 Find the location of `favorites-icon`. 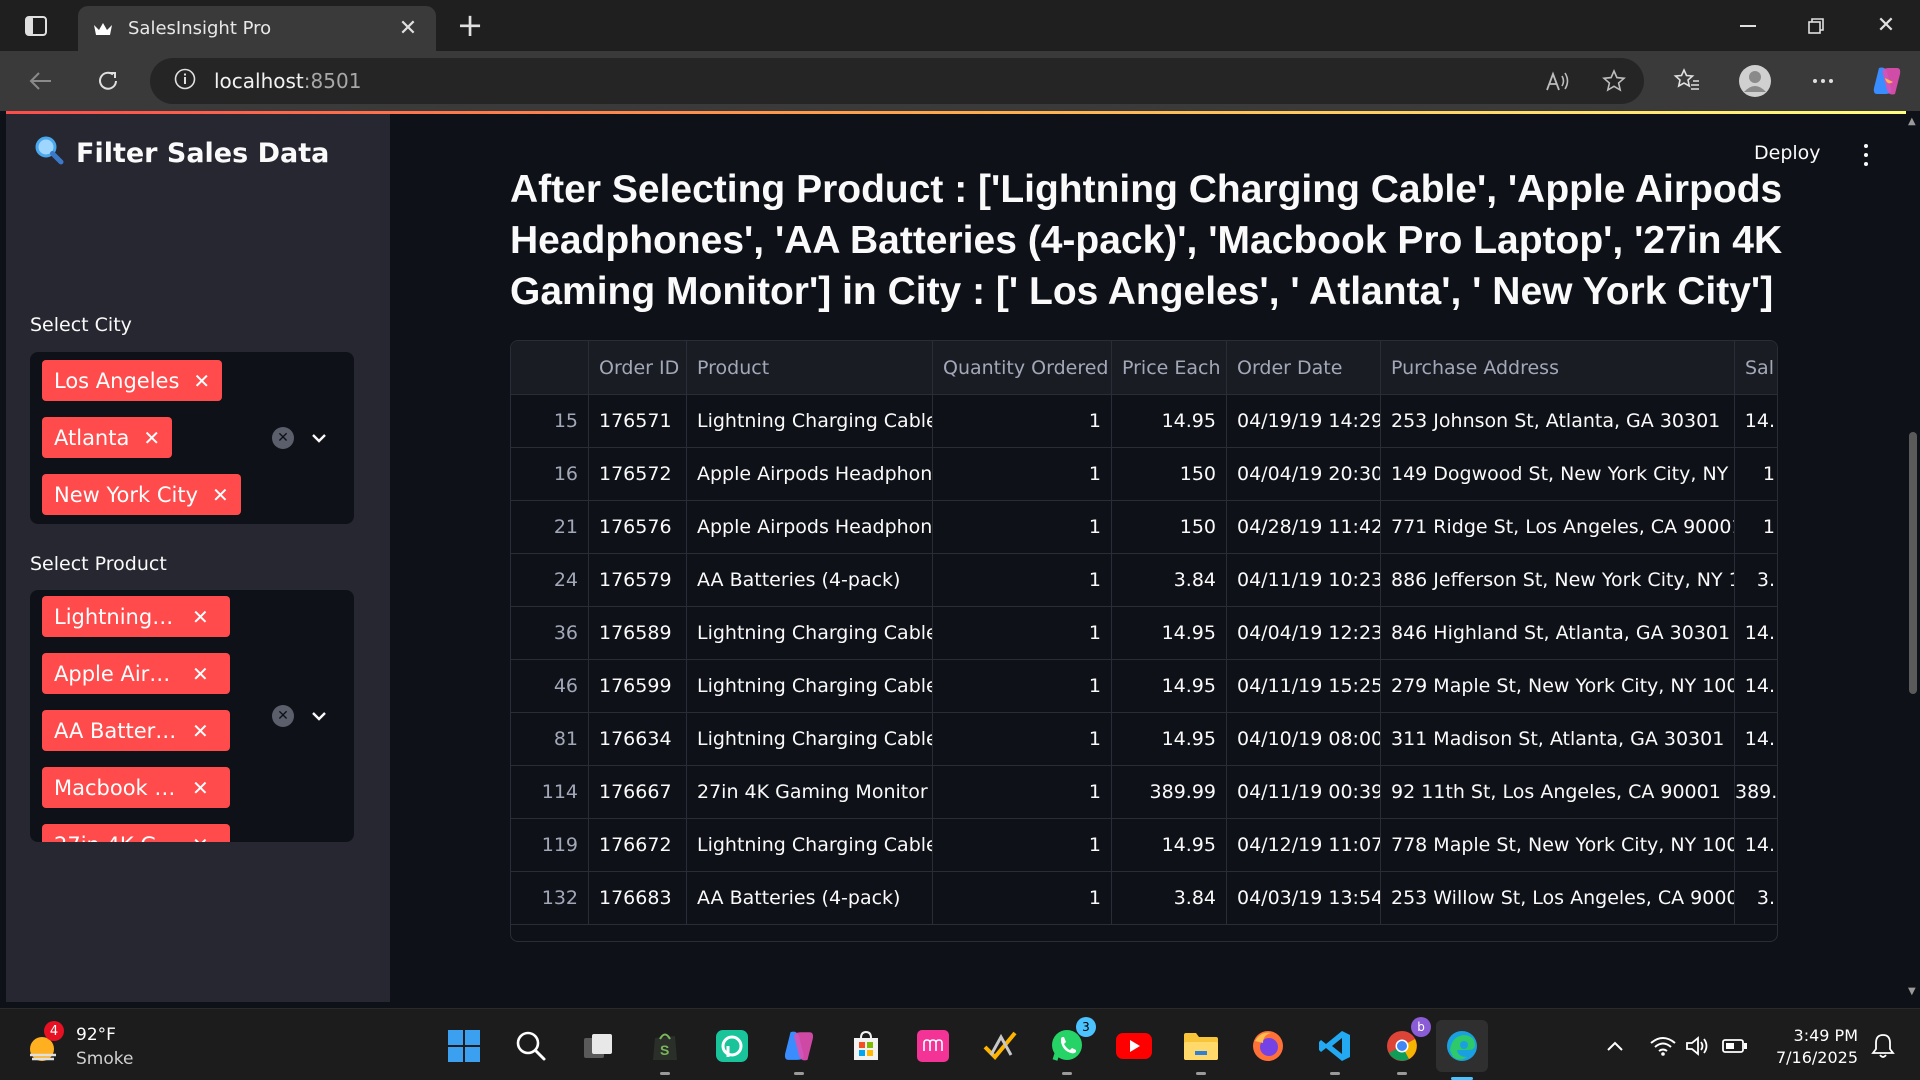

favorites-icon is located at coordinates (1687, 81).